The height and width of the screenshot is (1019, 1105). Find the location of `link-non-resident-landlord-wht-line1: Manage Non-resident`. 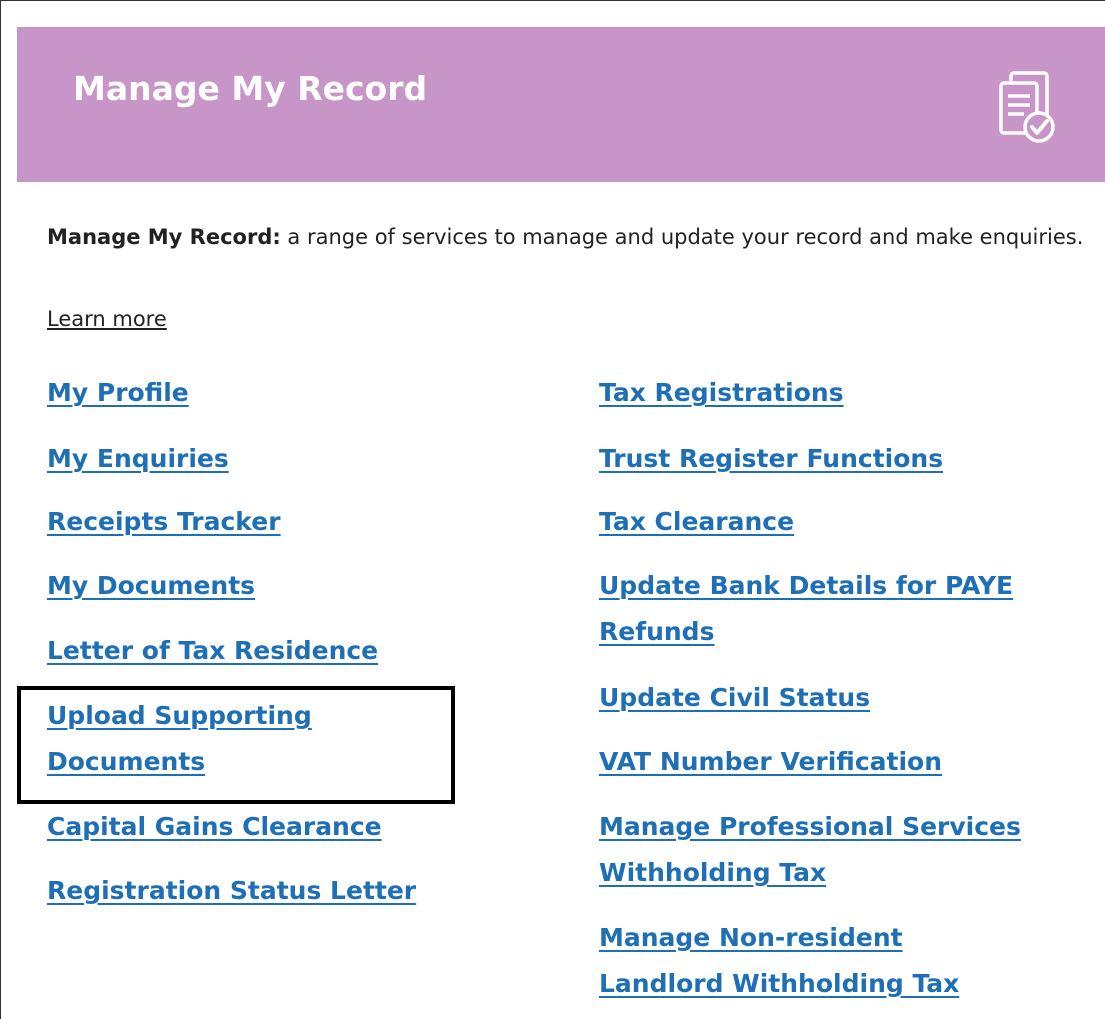

link-non-resident-landlord-wht-line1: Manage Non-resident is located at coordinates (751, 938).